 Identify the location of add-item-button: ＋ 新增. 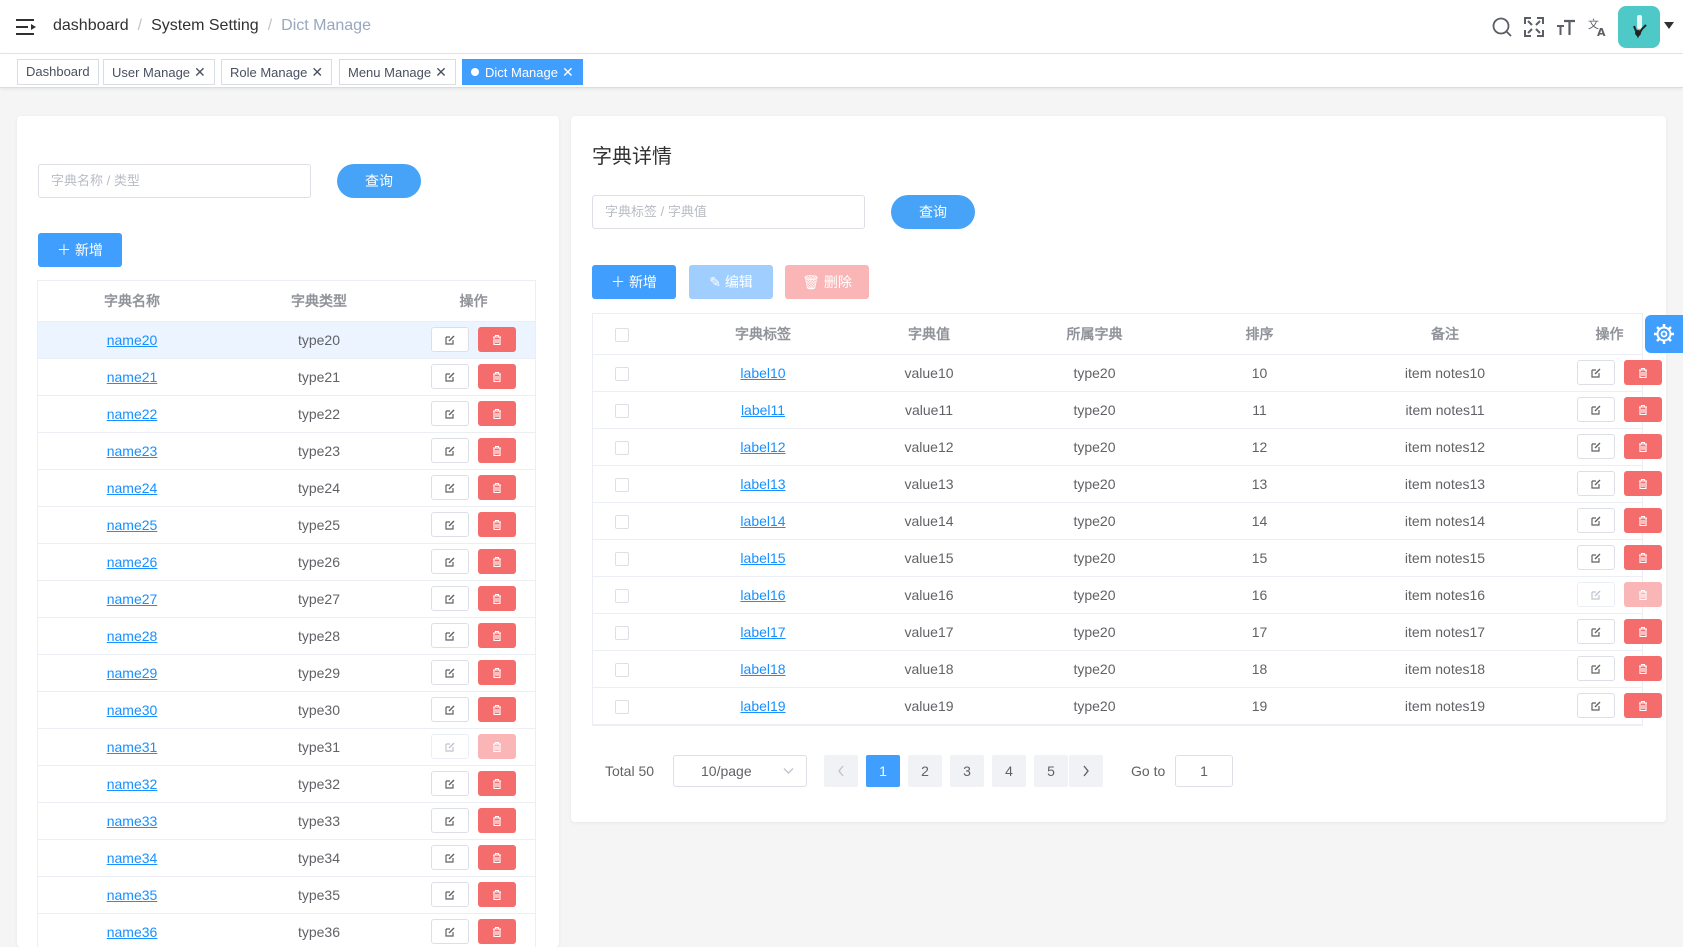
(634, 282).